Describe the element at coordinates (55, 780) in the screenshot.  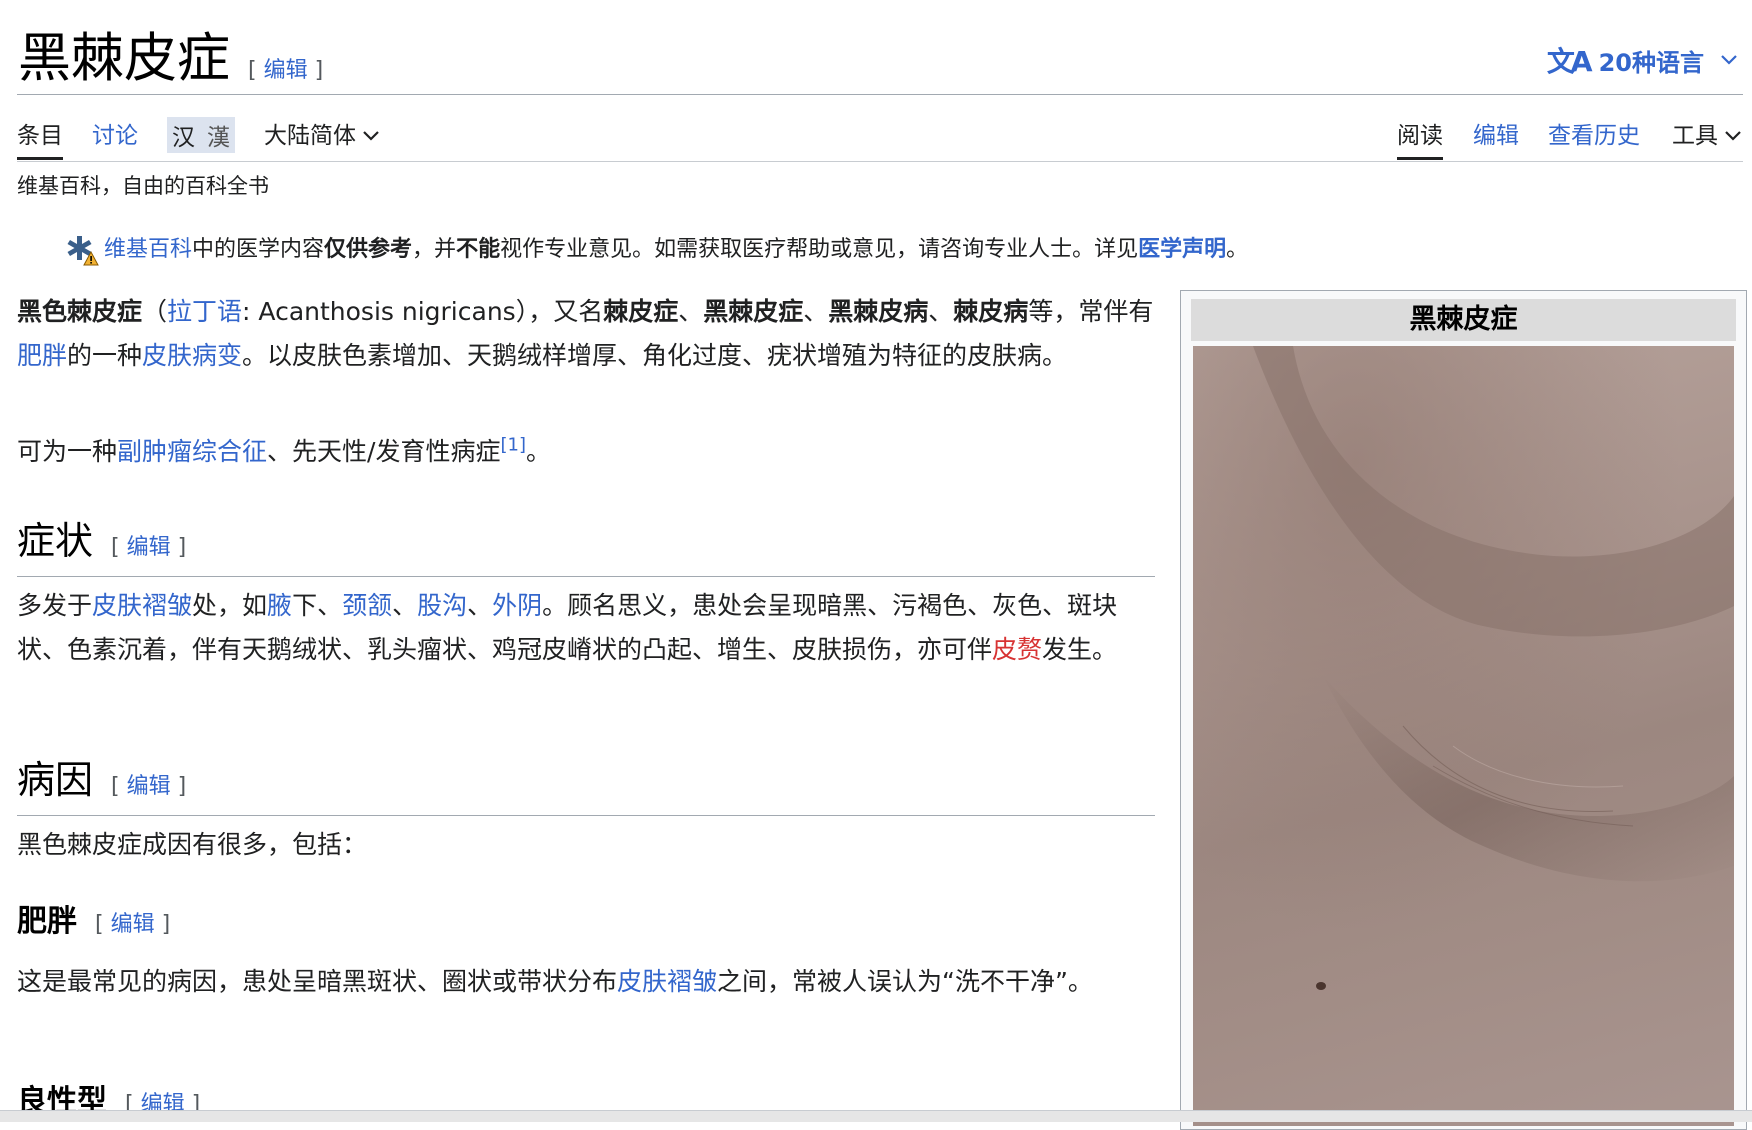
I see `heading-text: 病因` at that location.